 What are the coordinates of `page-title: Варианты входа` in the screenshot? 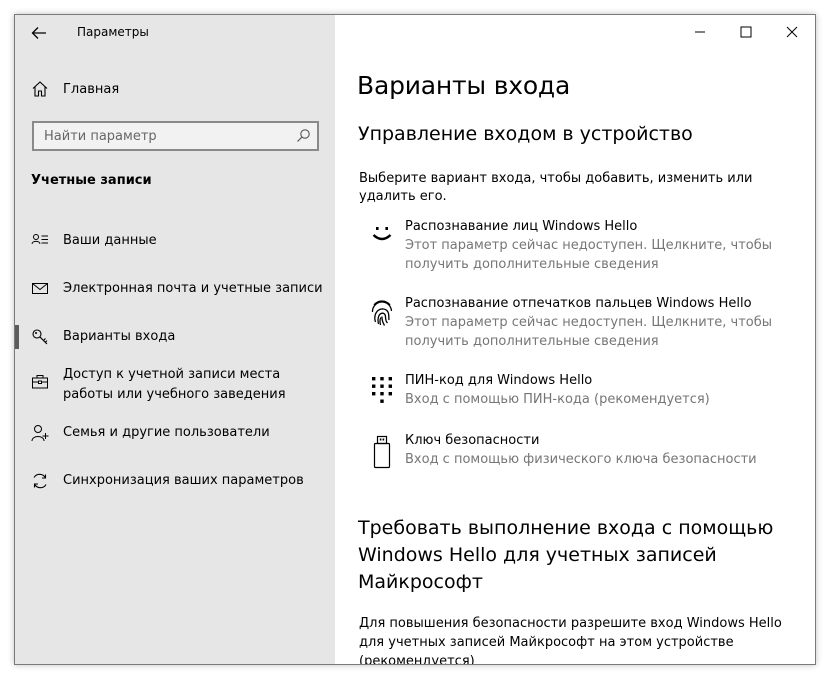 It's located at (464, 85).